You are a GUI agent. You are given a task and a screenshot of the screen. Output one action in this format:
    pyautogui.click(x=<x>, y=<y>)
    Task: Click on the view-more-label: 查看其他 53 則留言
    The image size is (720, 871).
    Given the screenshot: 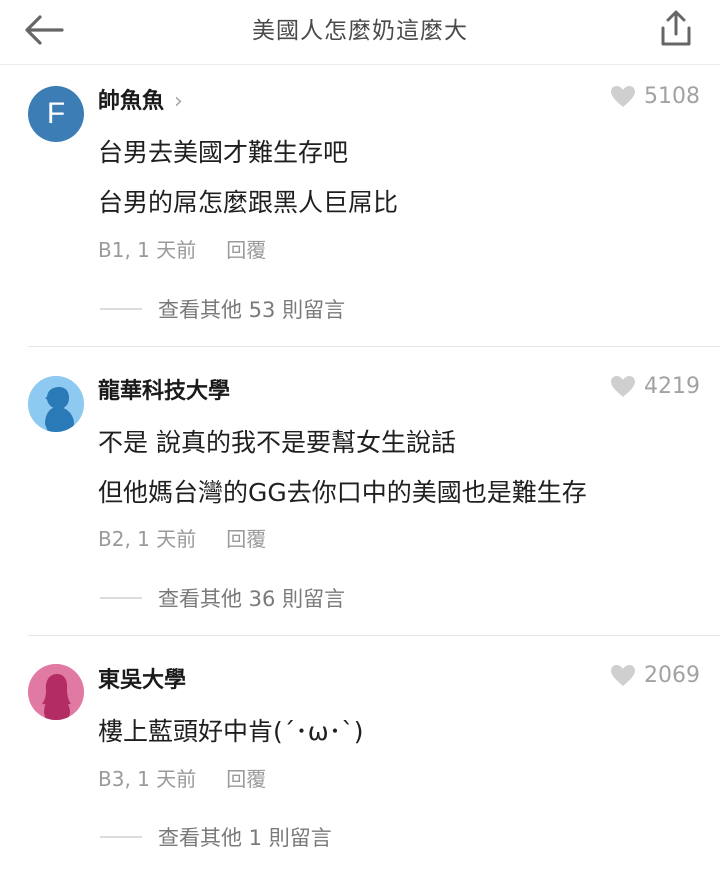 What is the action you would take?
    pyautogui.click(x=252, y=310)
    